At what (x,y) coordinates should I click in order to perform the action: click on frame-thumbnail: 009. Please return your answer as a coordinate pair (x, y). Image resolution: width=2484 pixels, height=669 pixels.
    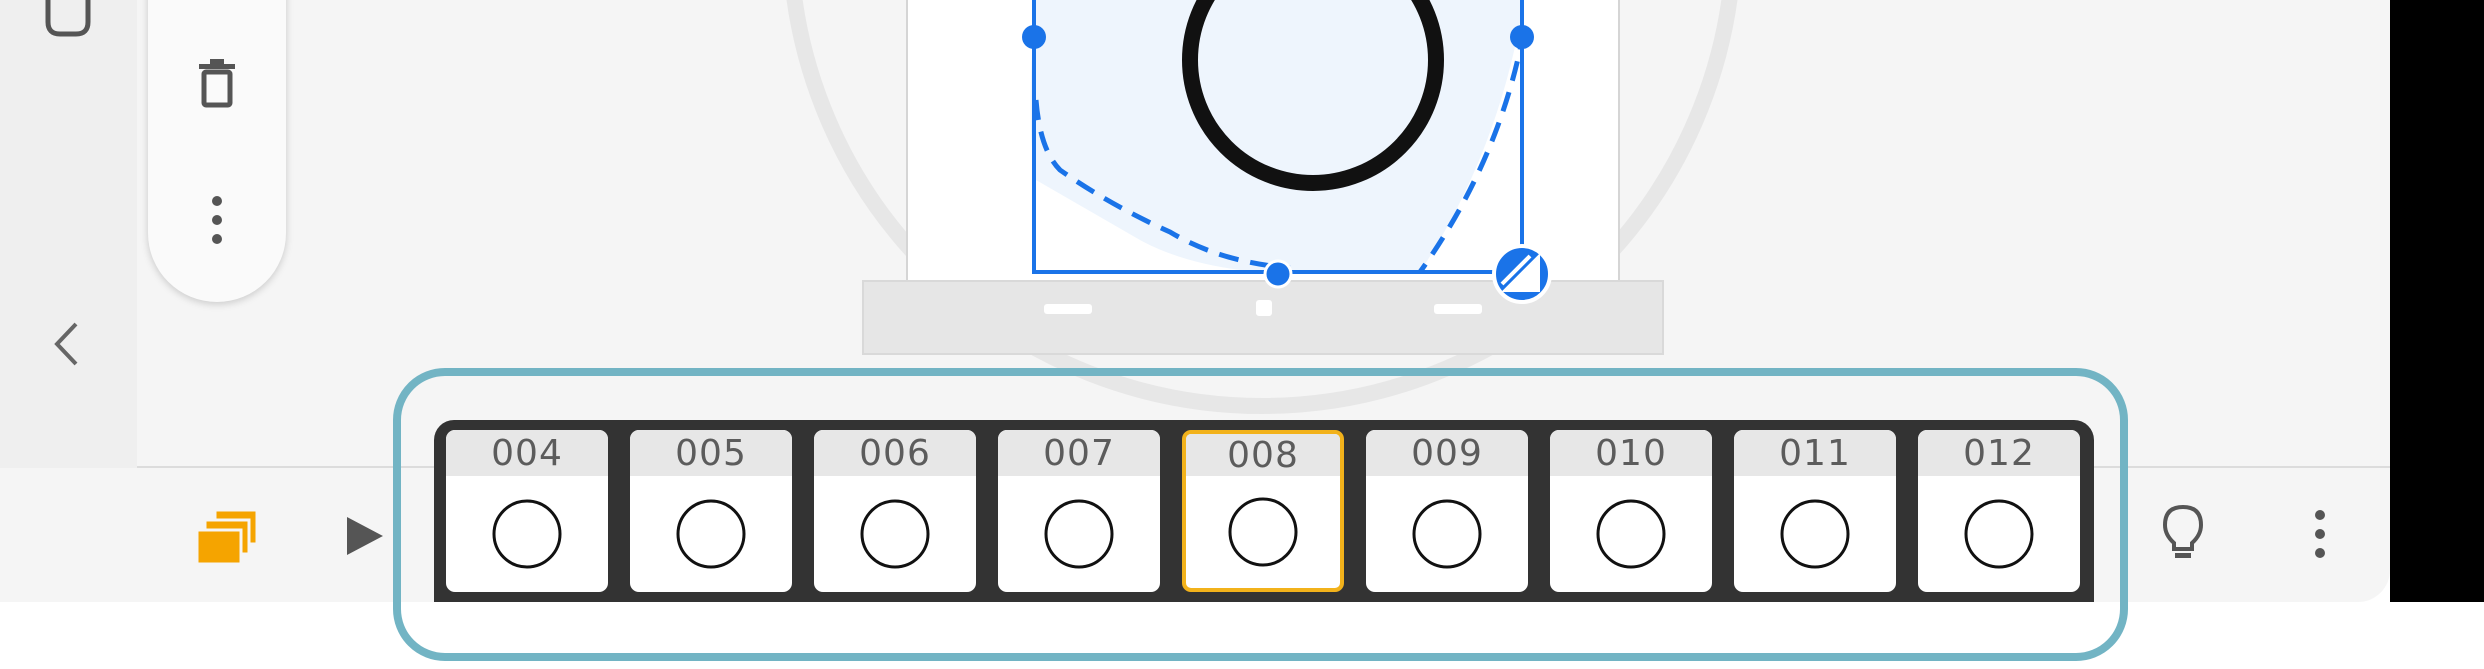
    Looking at the image, I should click on (1447, 511).